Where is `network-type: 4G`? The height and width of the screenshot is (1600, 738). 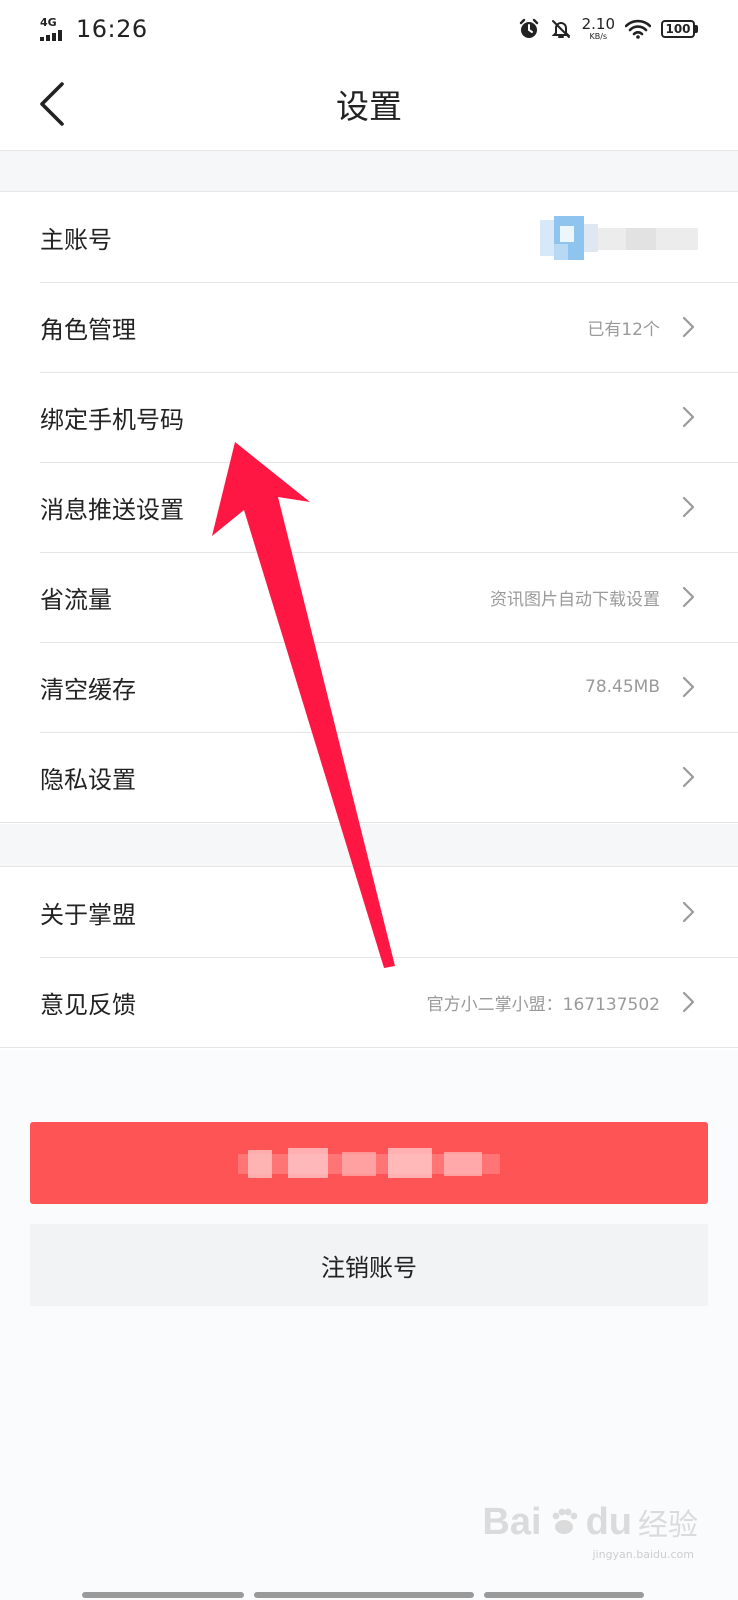 network-type: 4G is located at coordinates (48, 22).